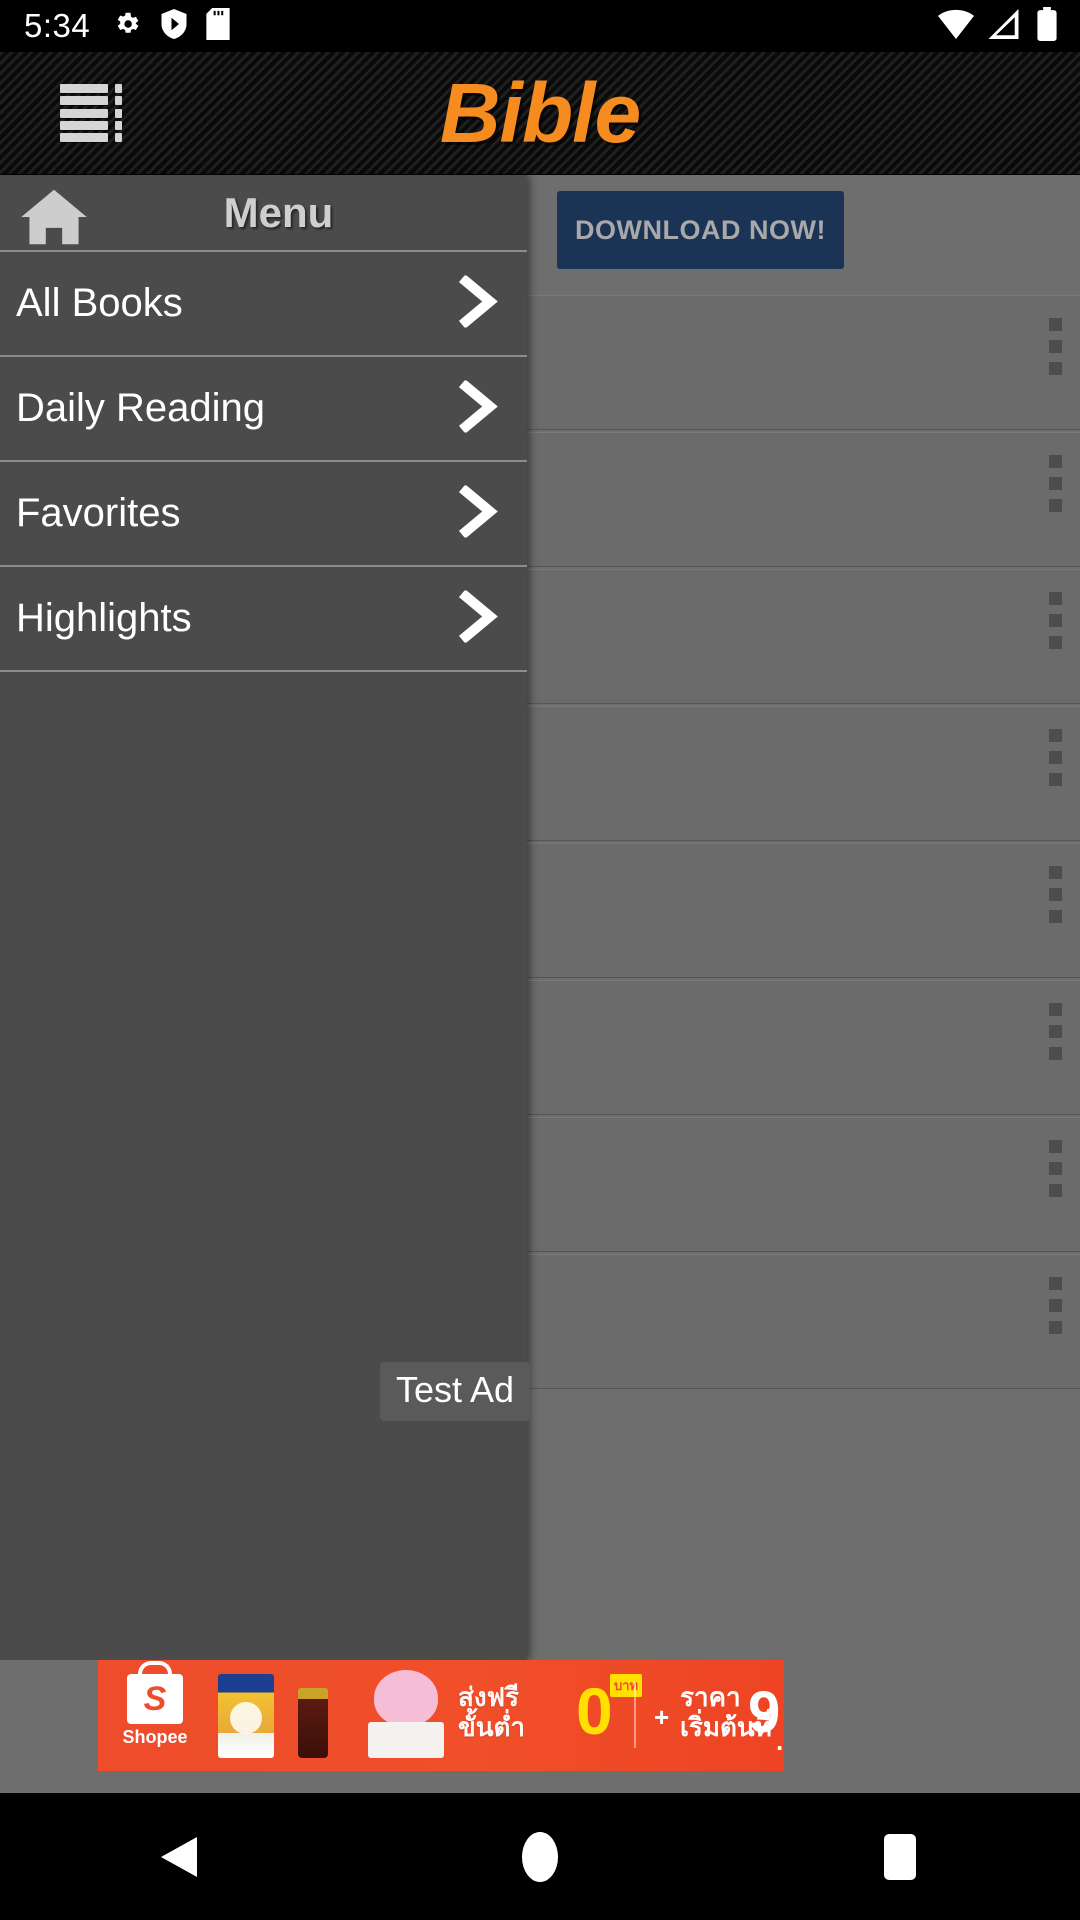  I want to click on sidebar-item-favorites: Favorites, so click(263, 514).